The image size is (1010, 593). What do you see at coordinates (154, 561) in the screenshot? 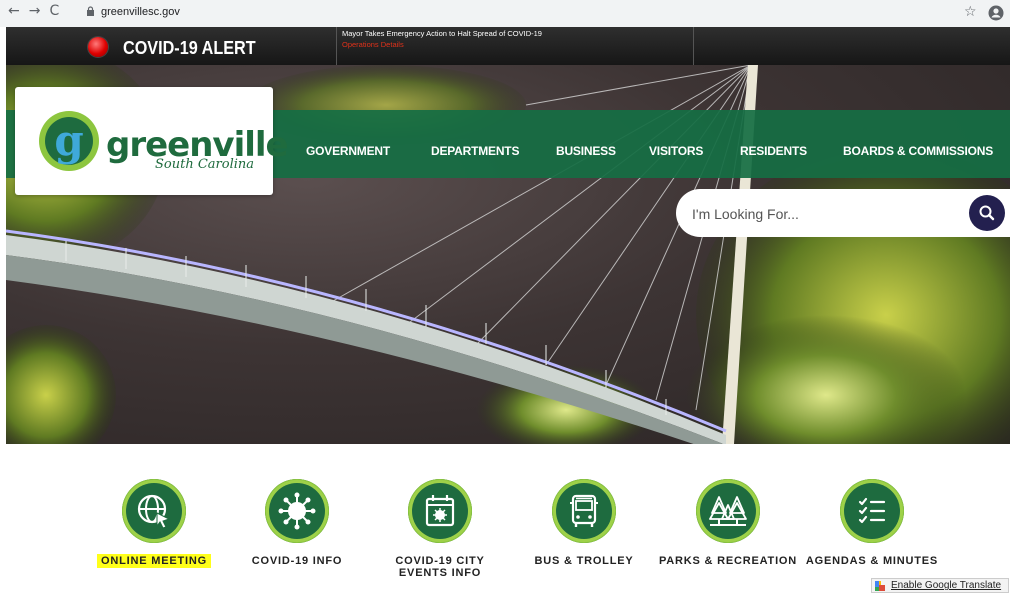
I see `quicklink-label: ONLINE MEETING` at bounding box center [154, 561].